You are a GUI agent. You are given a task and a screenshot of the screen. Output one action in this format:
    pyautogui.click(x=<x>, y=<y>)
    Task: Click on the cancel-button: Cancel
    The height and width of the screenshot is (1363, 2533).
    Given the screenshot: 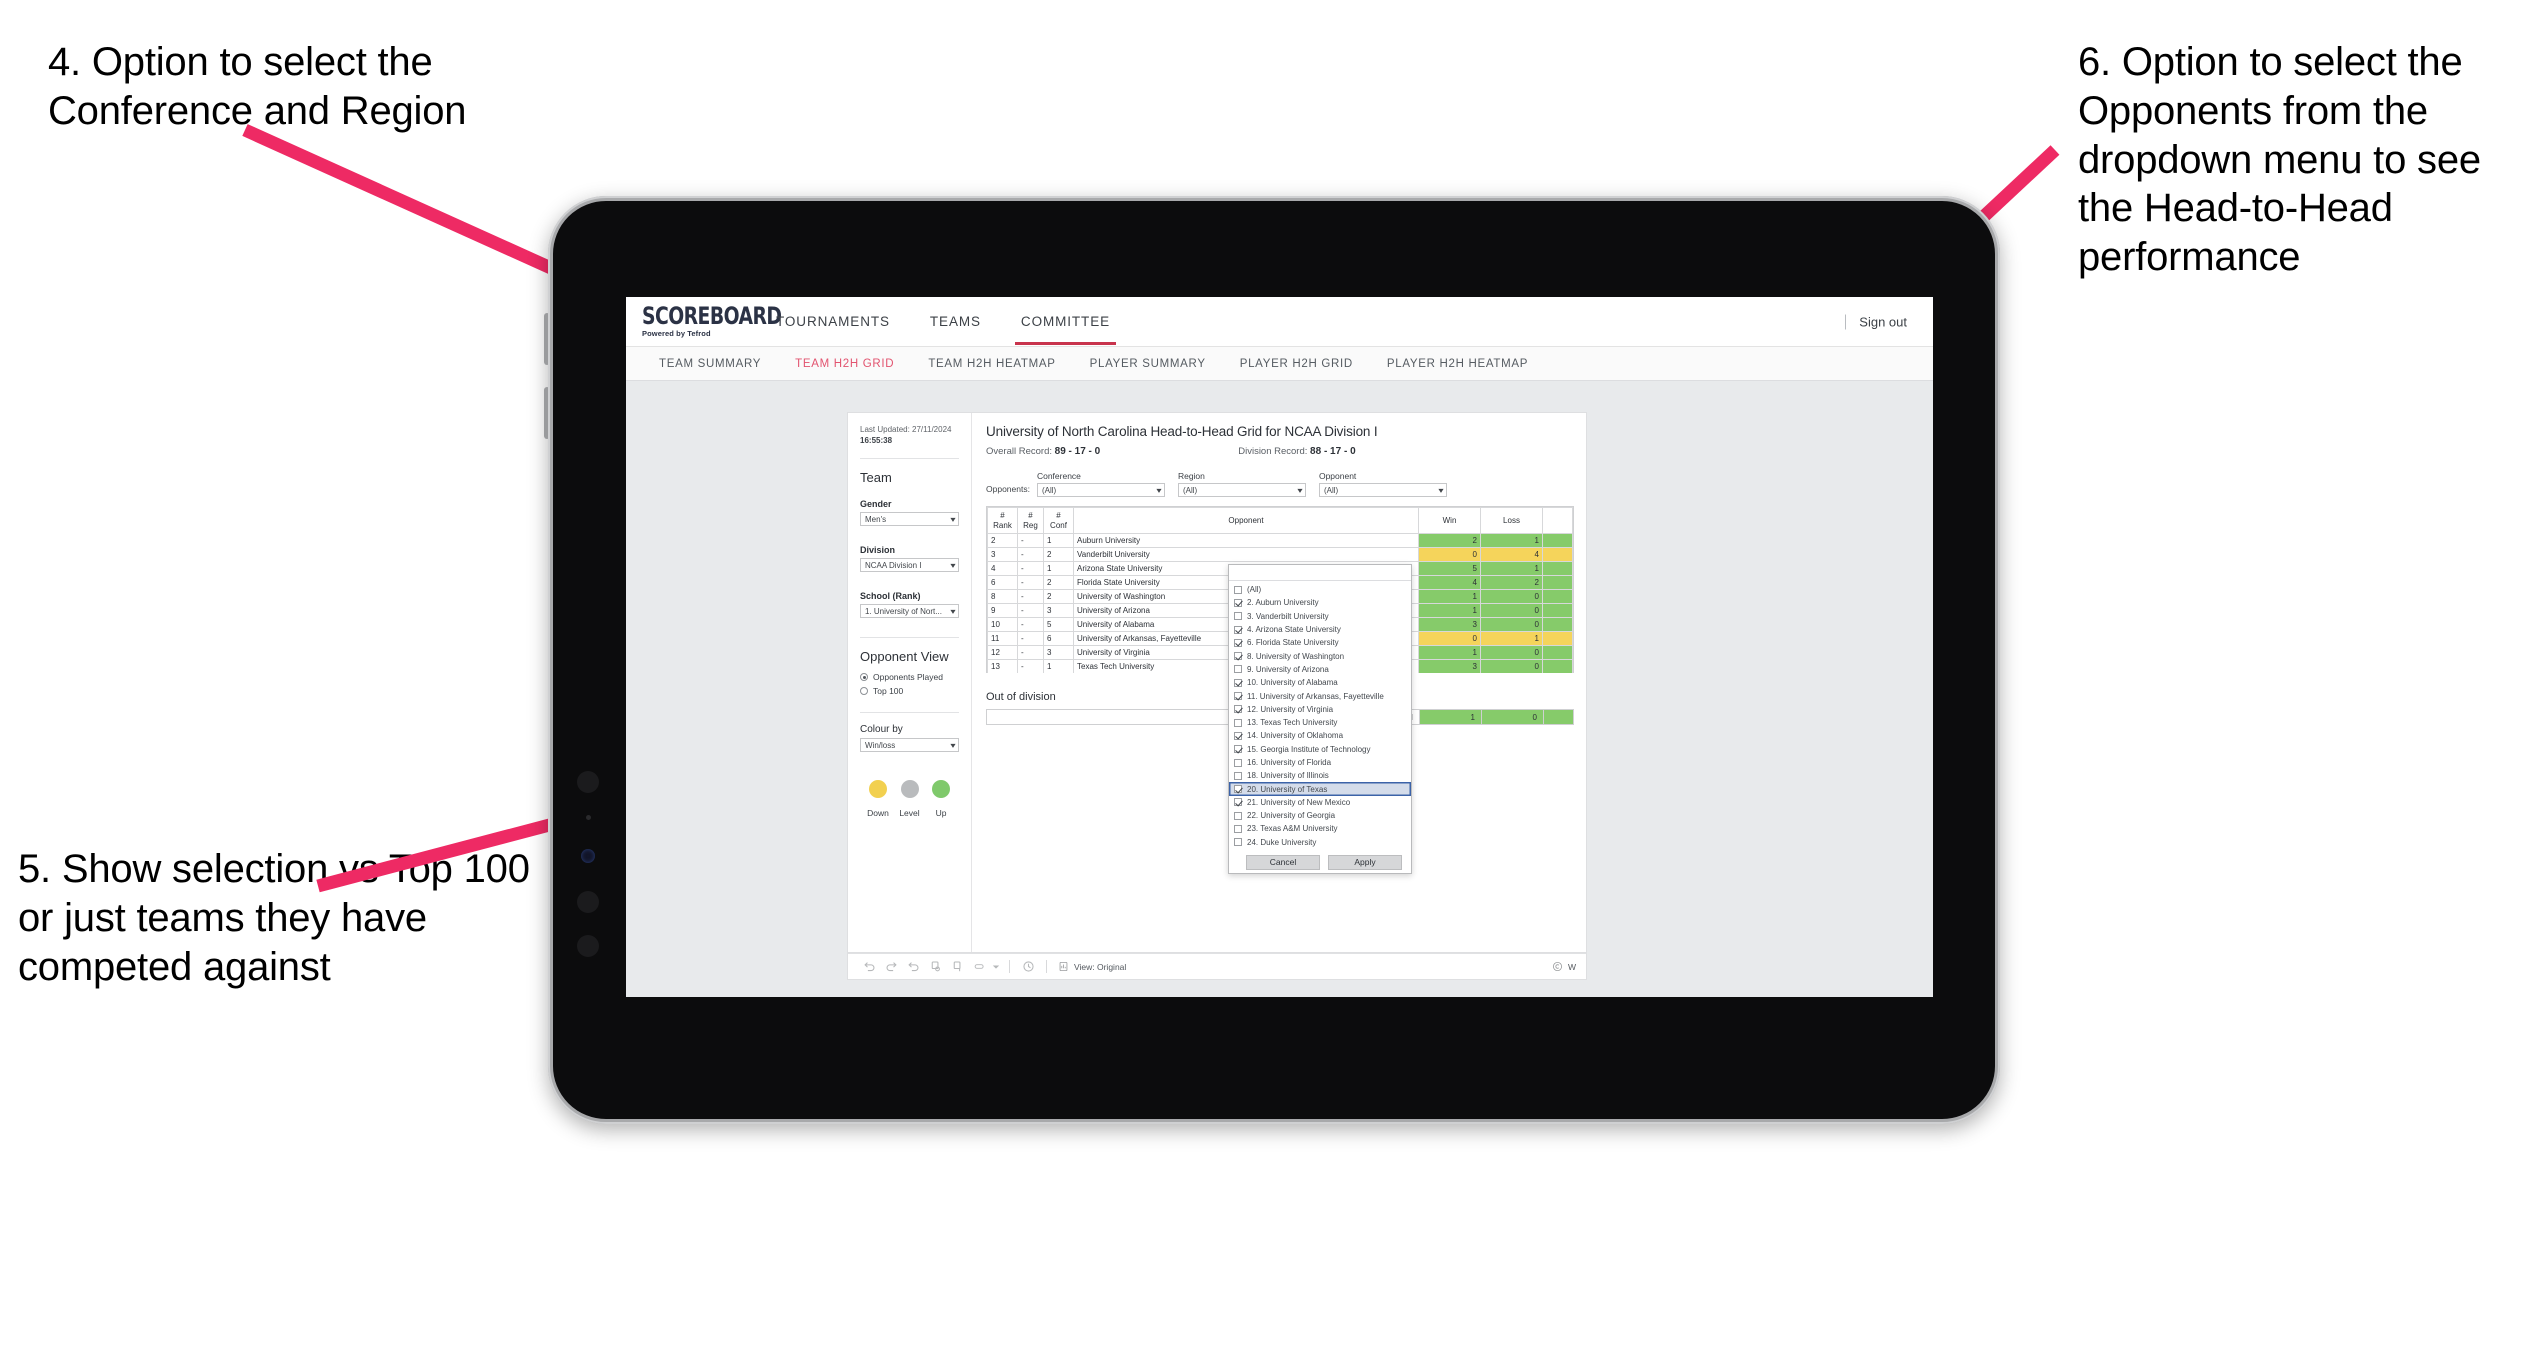 What is the action you would take?
    pyautogui.click(x=1283, y=862)
    